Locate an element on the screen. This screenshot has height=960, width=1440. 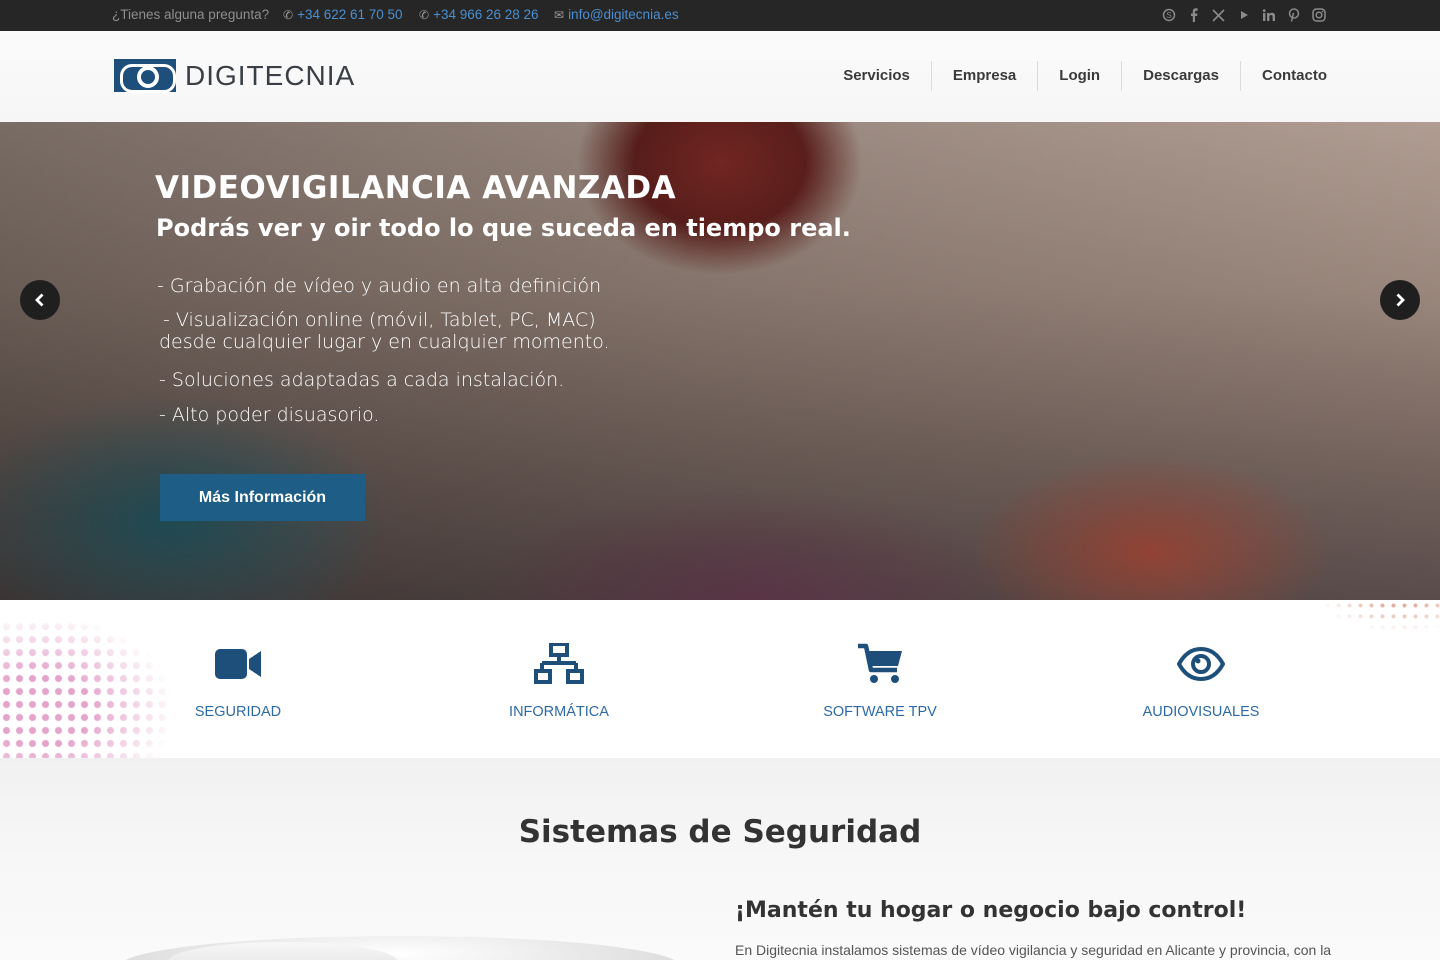
shopping-cart-icon is located at coordinates (880, 664).